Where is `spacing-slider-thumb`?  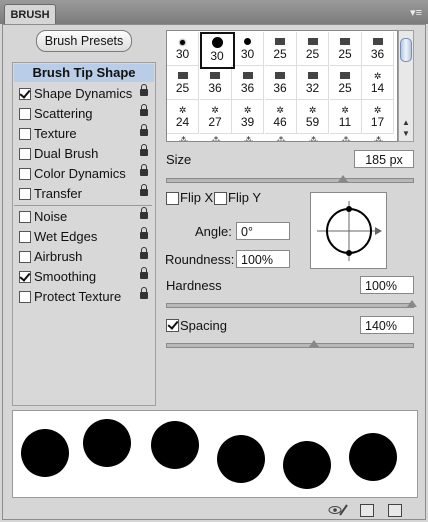
spacing-slider-thumb is located at coordinates (313, 343).